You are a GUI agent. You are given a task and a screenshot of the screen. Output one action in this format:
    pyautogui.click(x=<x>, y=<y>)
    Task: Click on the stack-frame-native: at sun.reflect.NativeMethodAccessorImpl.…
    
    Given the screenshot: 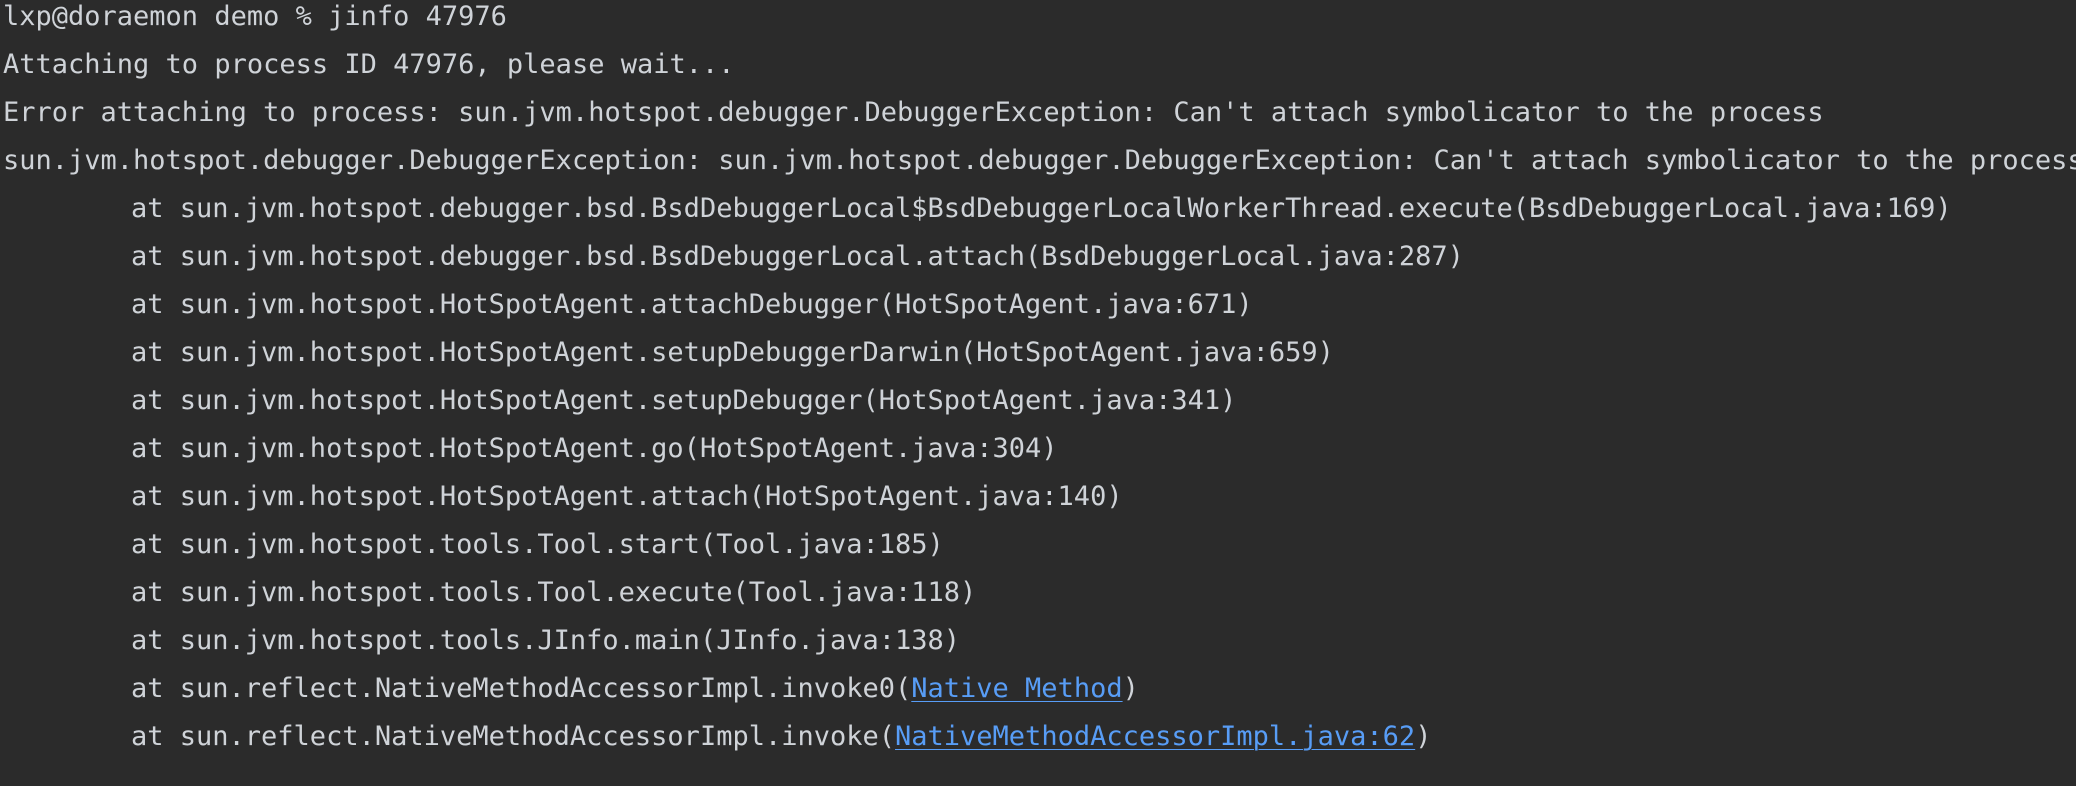 What is the action you would take?
    pyautogui.click(x=1039, y=689)
    